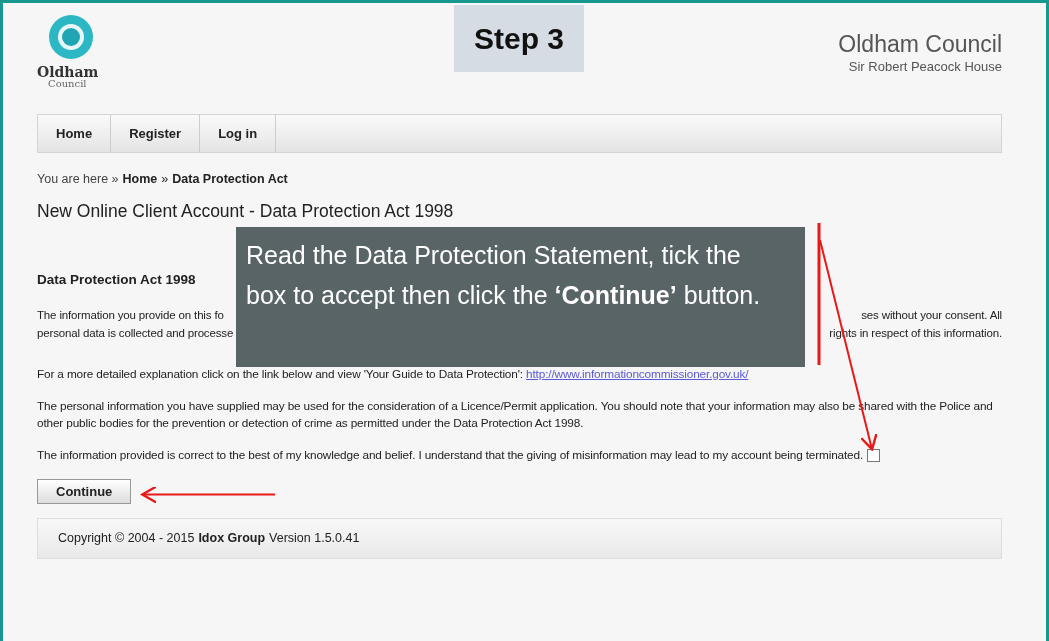 The image size is (1049, 641). What do you see at coordinates (874, 456) in the screenshot?
I see `checkbox` at bounding box center [874, 456].